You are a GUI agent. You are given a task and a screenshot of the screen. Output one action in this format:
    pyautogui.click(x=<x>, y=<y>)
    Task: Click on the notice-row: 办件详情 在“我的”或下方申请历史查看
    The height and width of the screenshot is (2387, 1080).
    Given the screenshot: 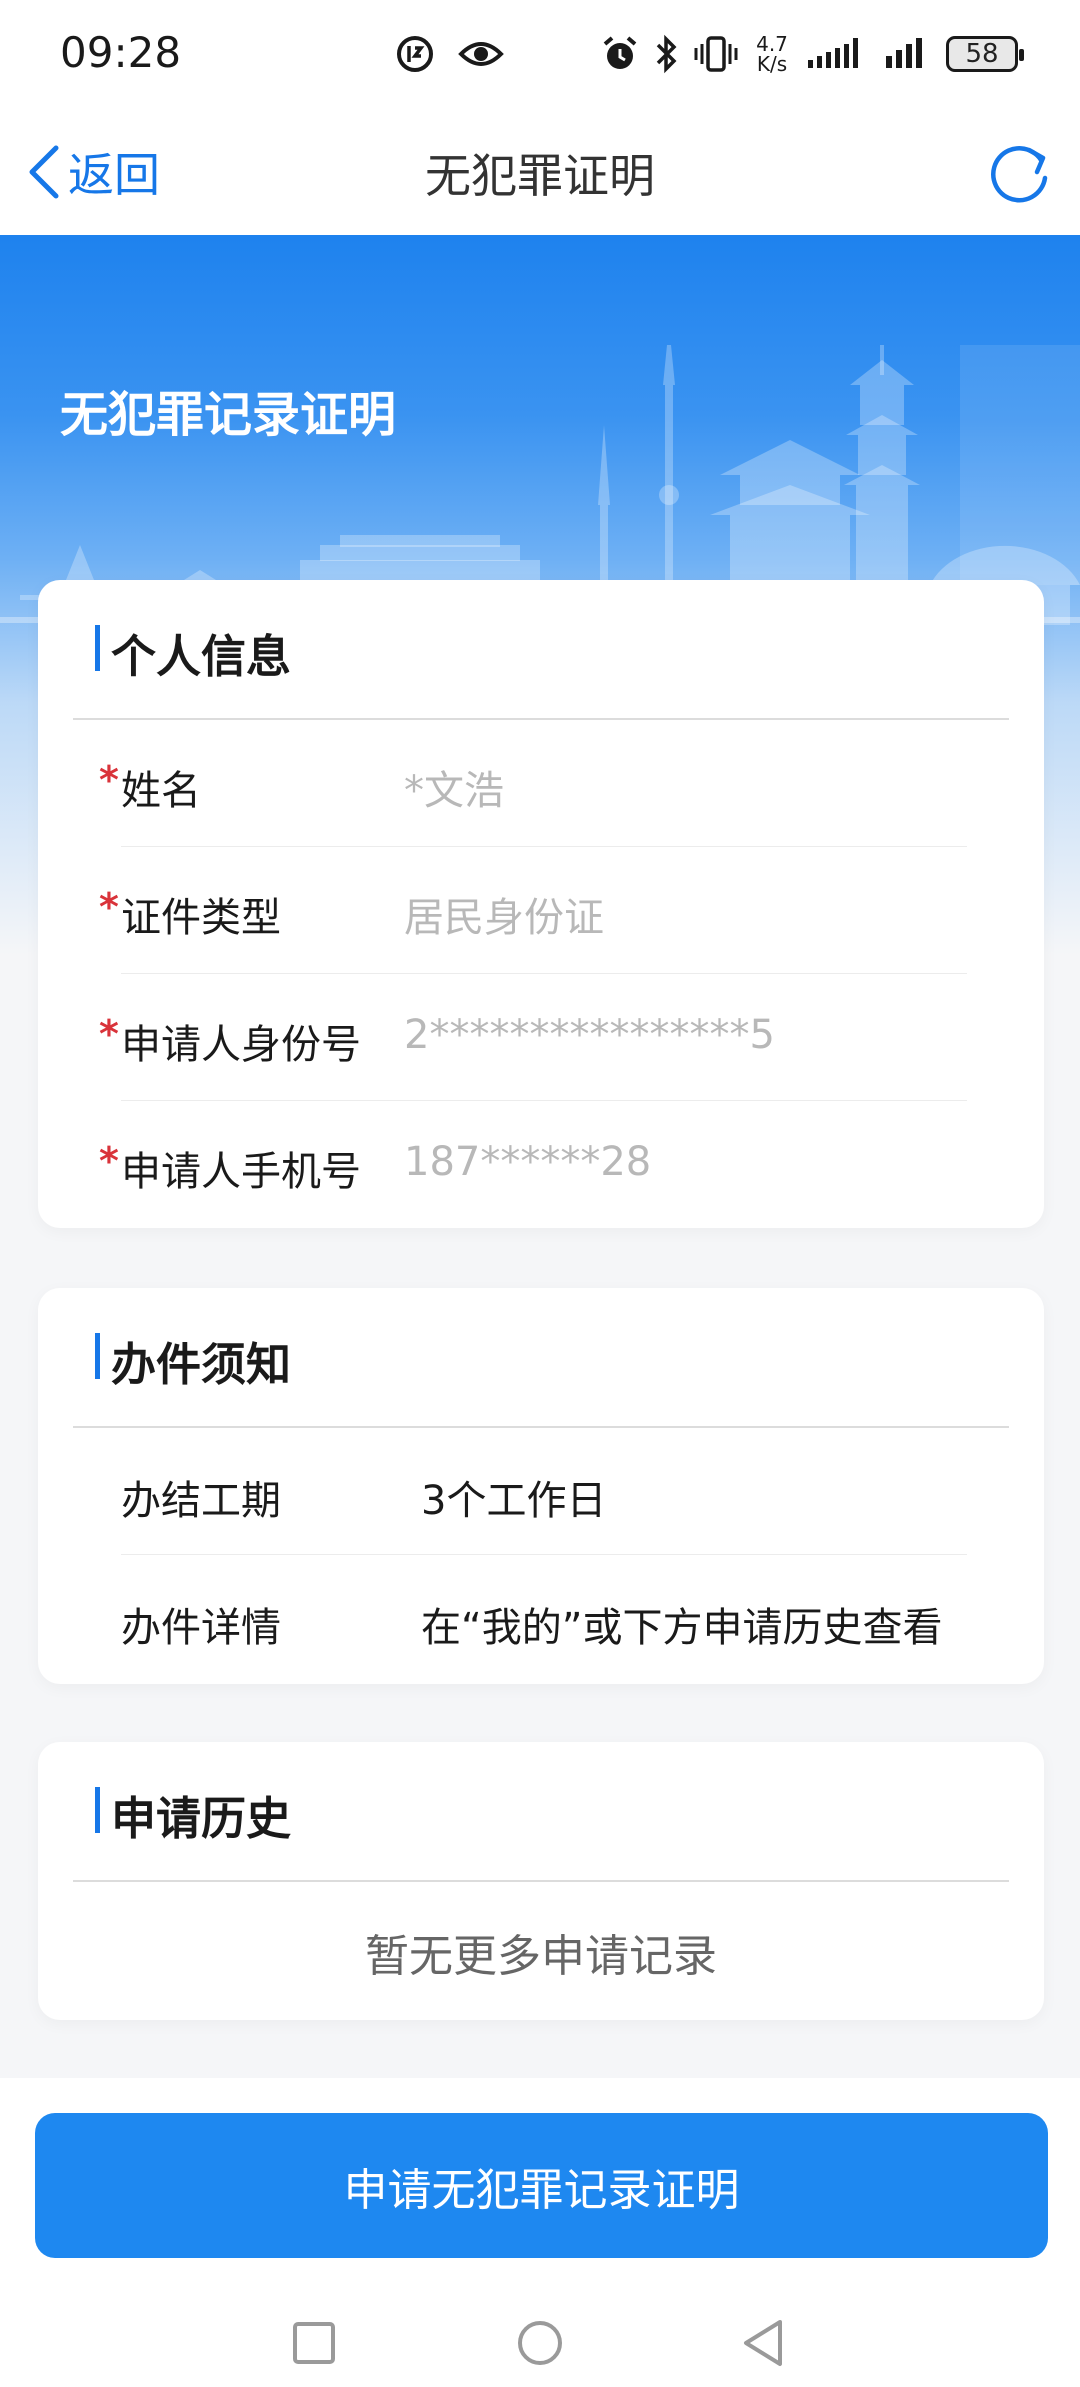 What is the action you would take?
    pyautogui.click(x=544, y=1618)
    